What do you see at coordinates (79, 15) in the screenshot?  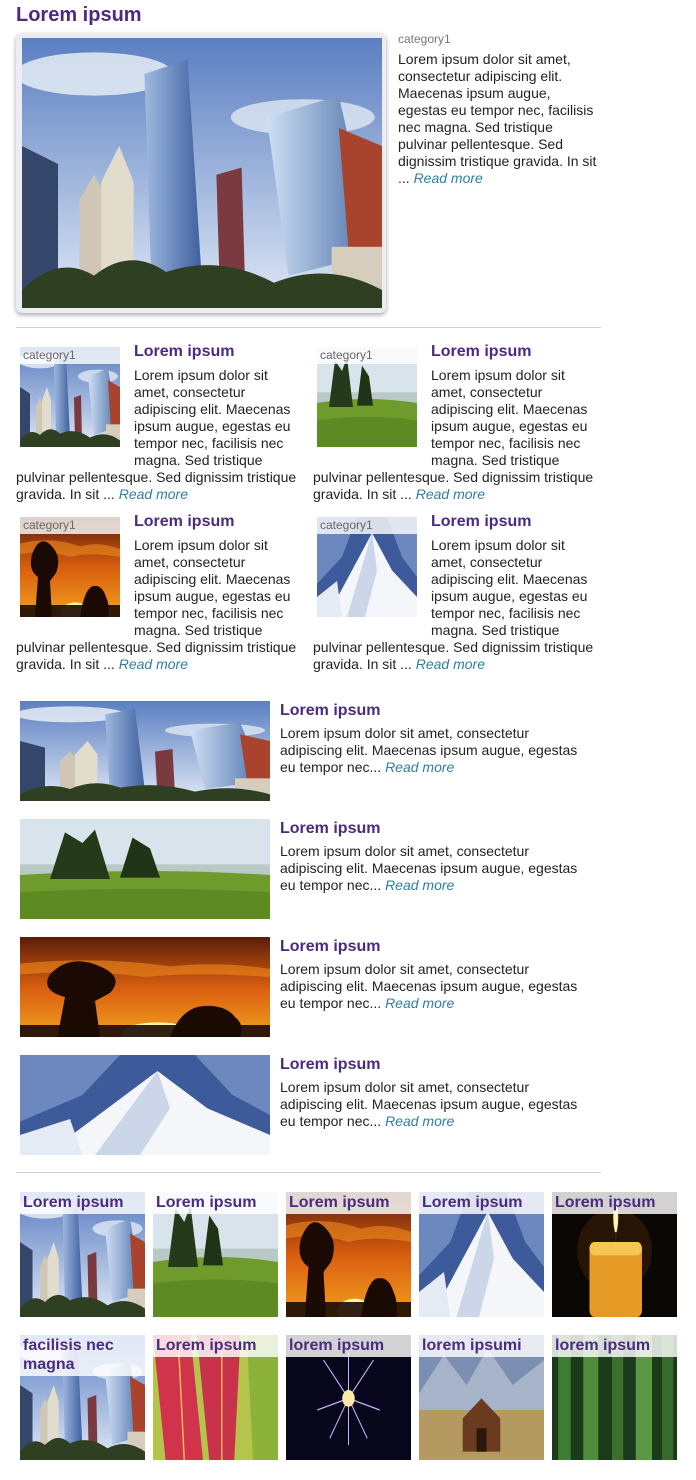 I see `featured-title: Lorem ipsum` at bounding box center [79, 15].